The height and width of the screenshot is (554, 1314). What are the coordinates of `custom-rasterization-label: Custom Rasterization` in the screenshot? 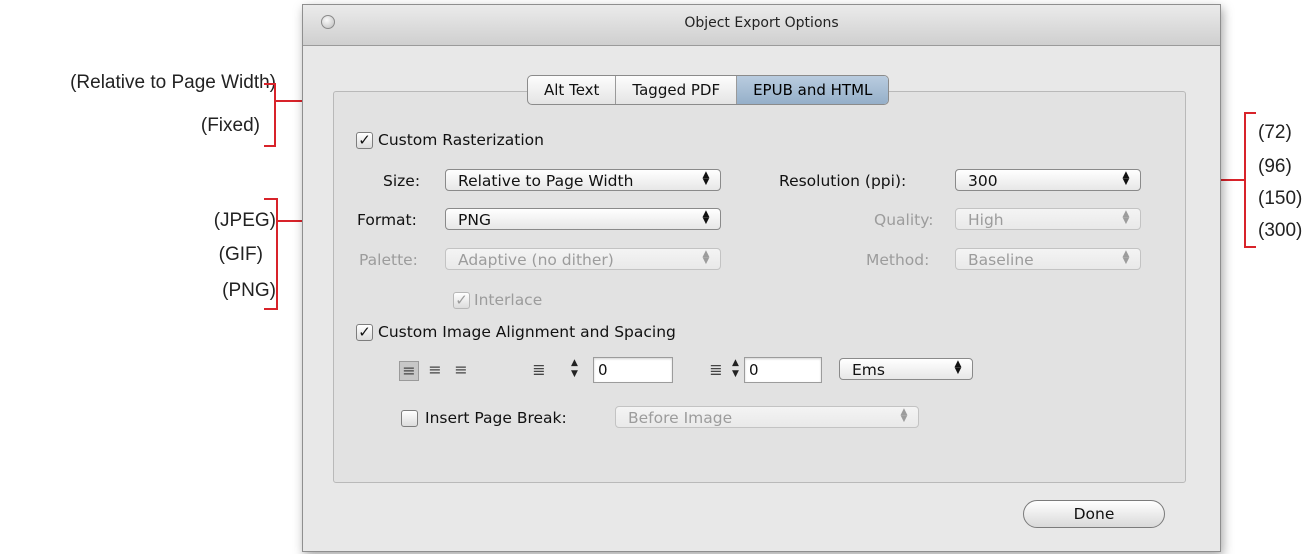 It's located at (461, 140).